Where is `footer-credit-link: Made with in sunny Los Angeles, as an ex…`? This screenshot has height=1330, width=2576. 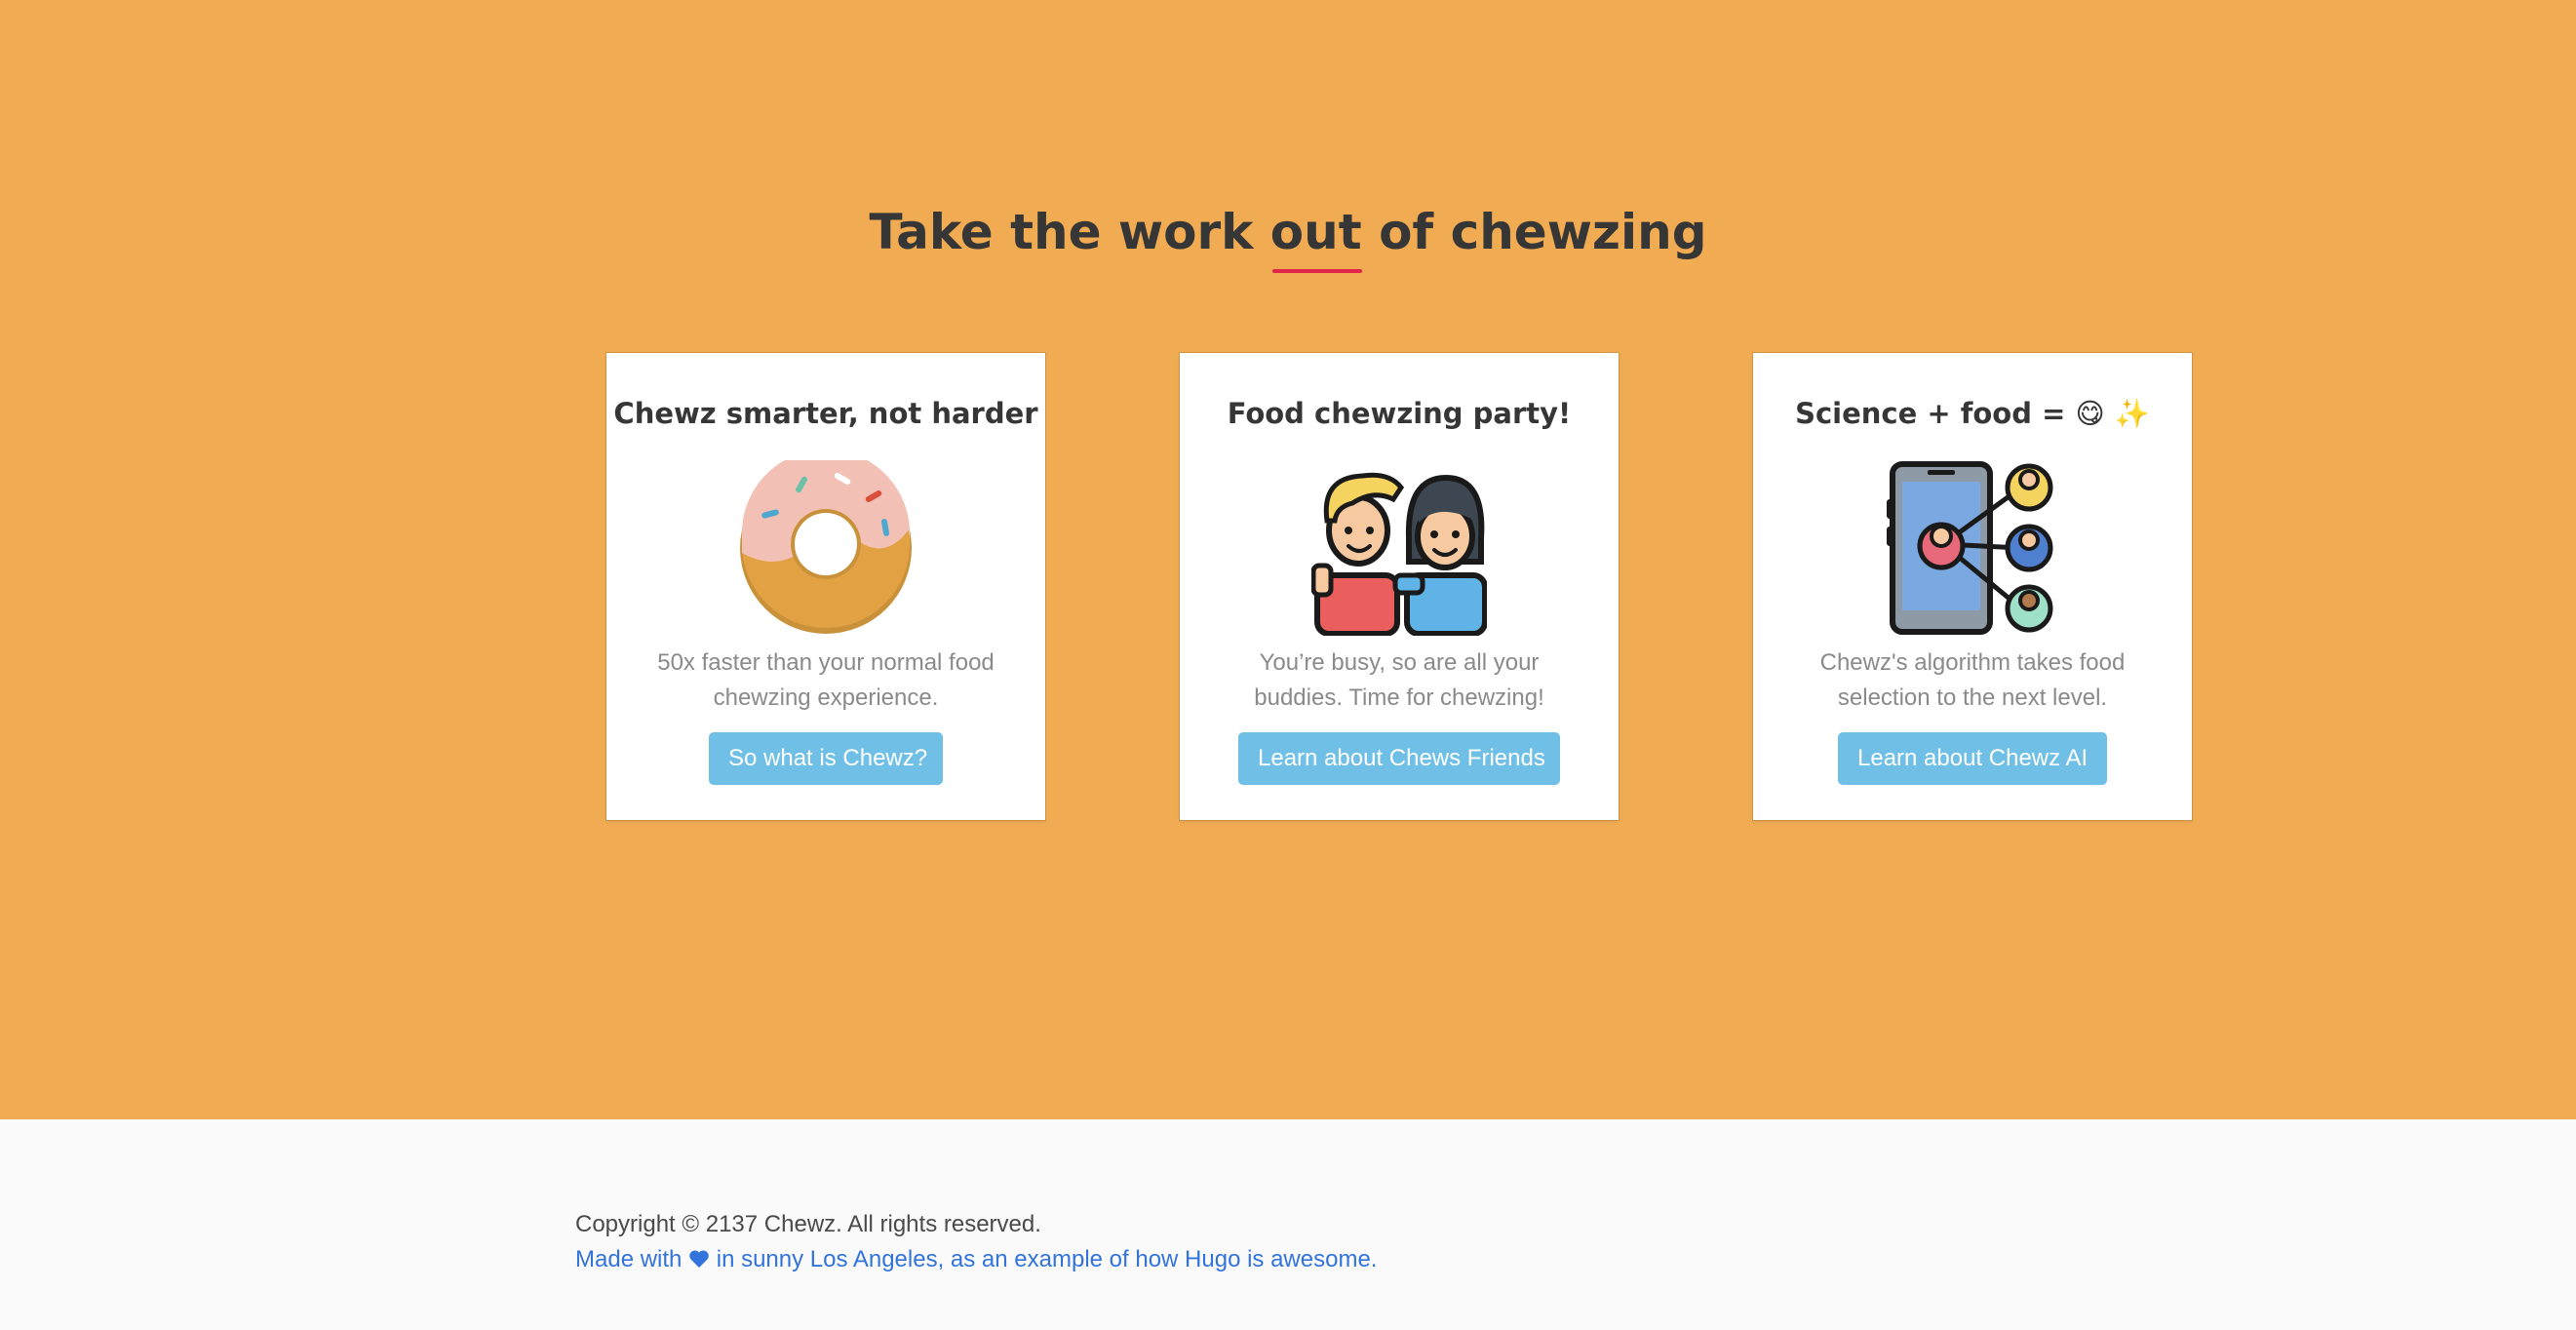
footer-credit-link: Made with in sunny Los Angeles, as an ex… is located at coordinates (976, 1259).